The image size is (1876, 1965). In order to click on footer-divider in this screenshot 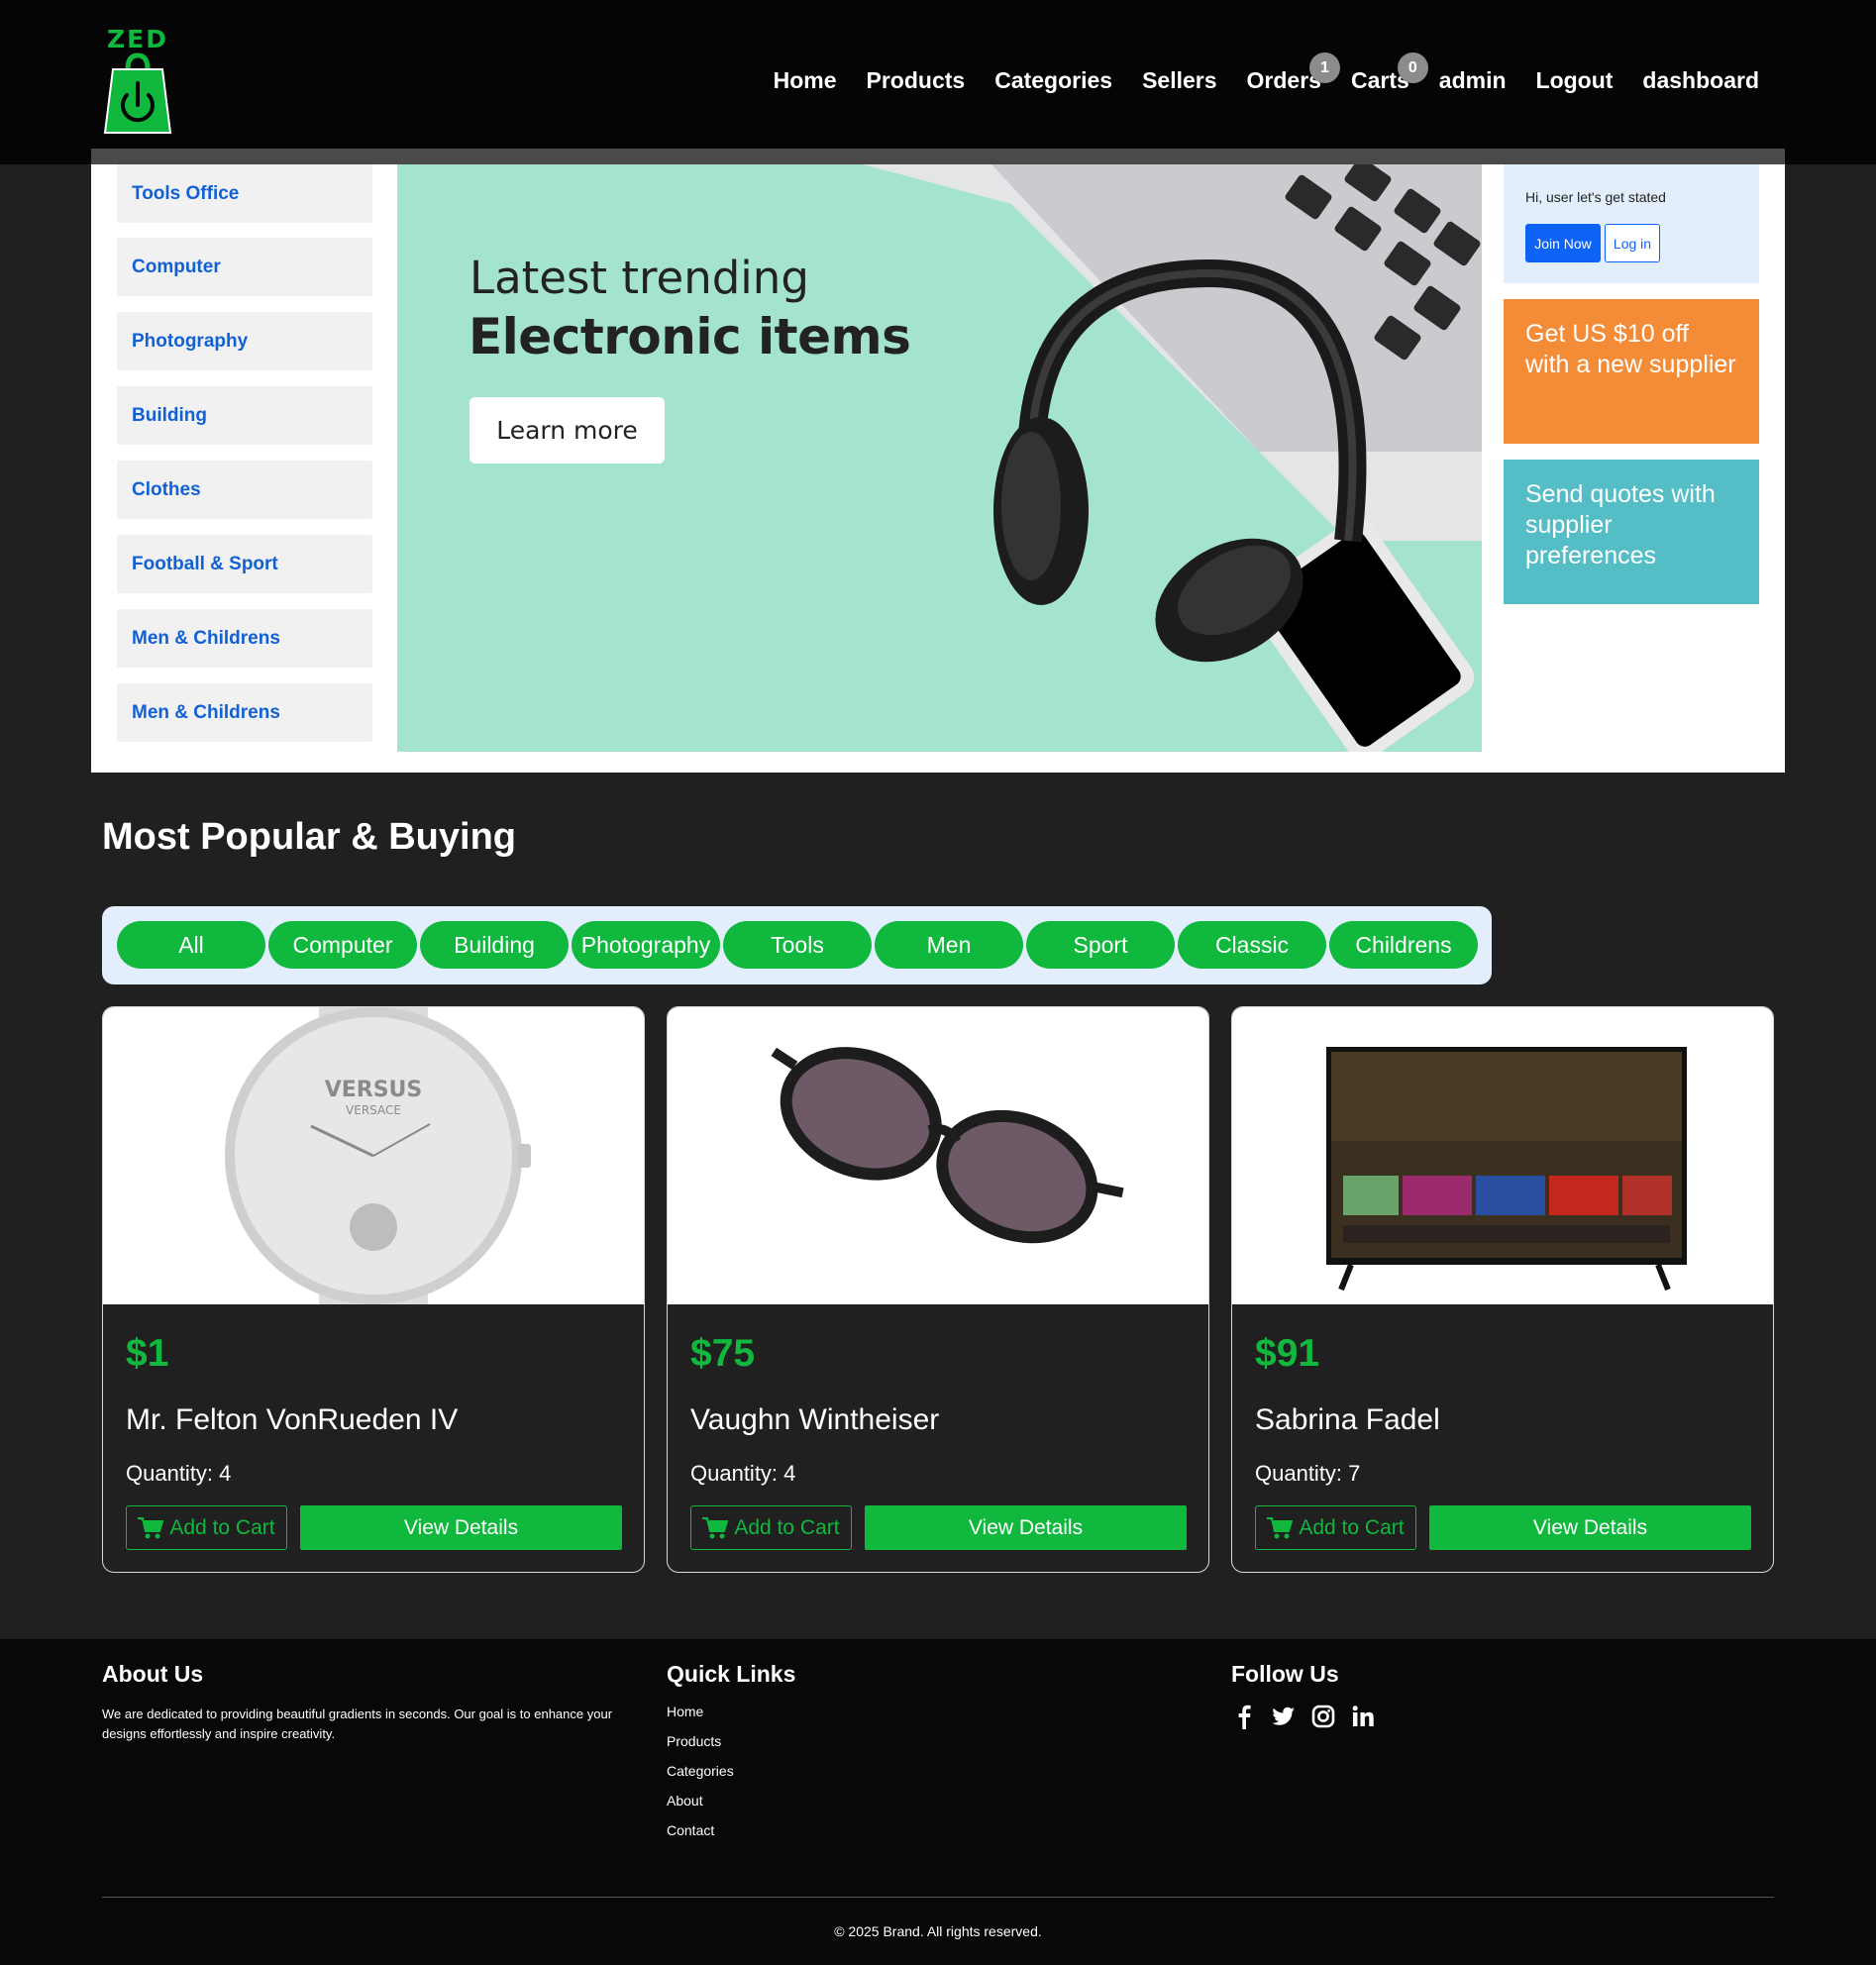, I will do `click(938, 1897)`.